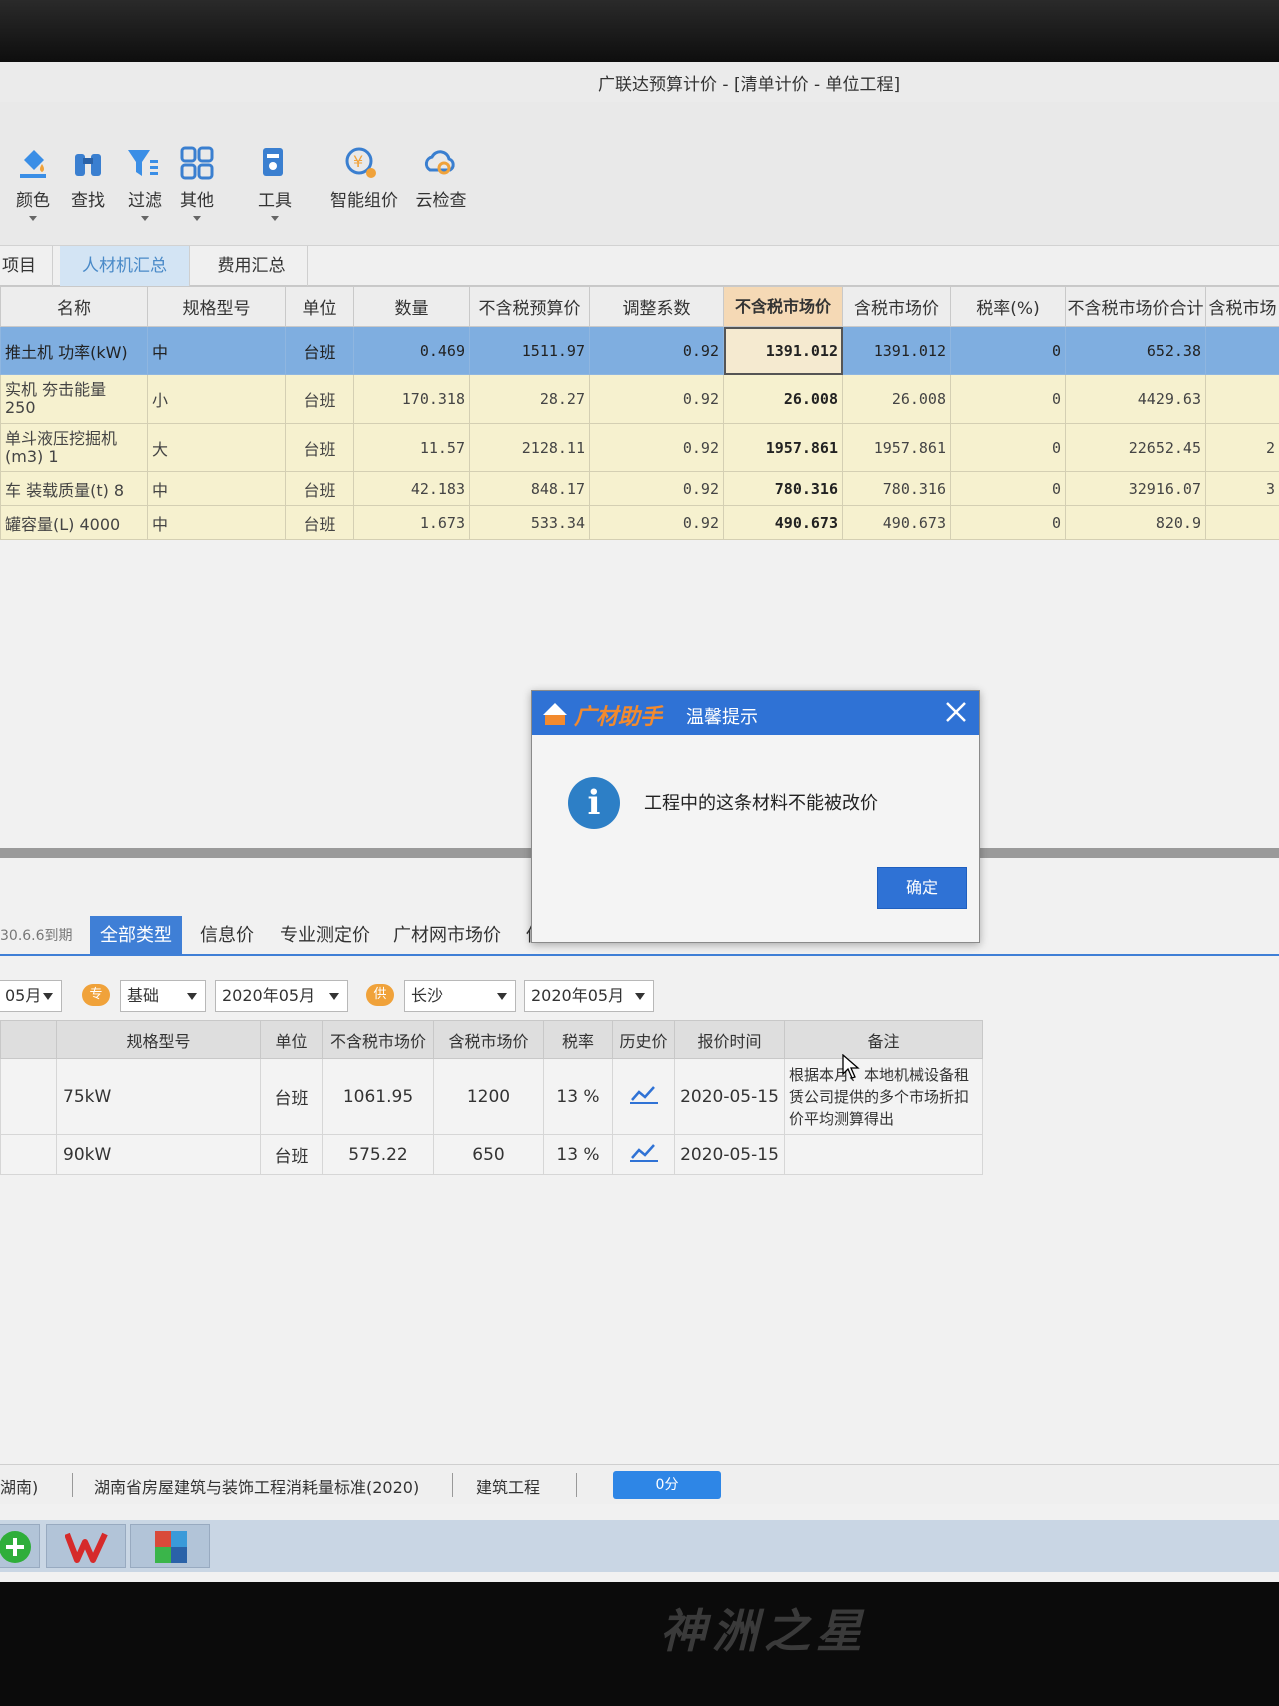 This screenshot has width=1279, height=1706. What do you see at coordinates (411, 350) in the screenshot?
I see `cell-qty: 0.469` at bounding box center [411, 350].